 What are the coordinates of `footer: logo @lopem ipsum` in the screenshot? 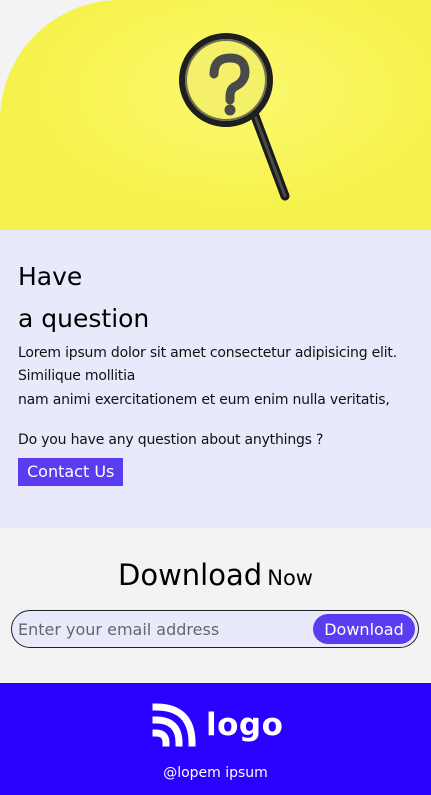 It's located at (215, 739).